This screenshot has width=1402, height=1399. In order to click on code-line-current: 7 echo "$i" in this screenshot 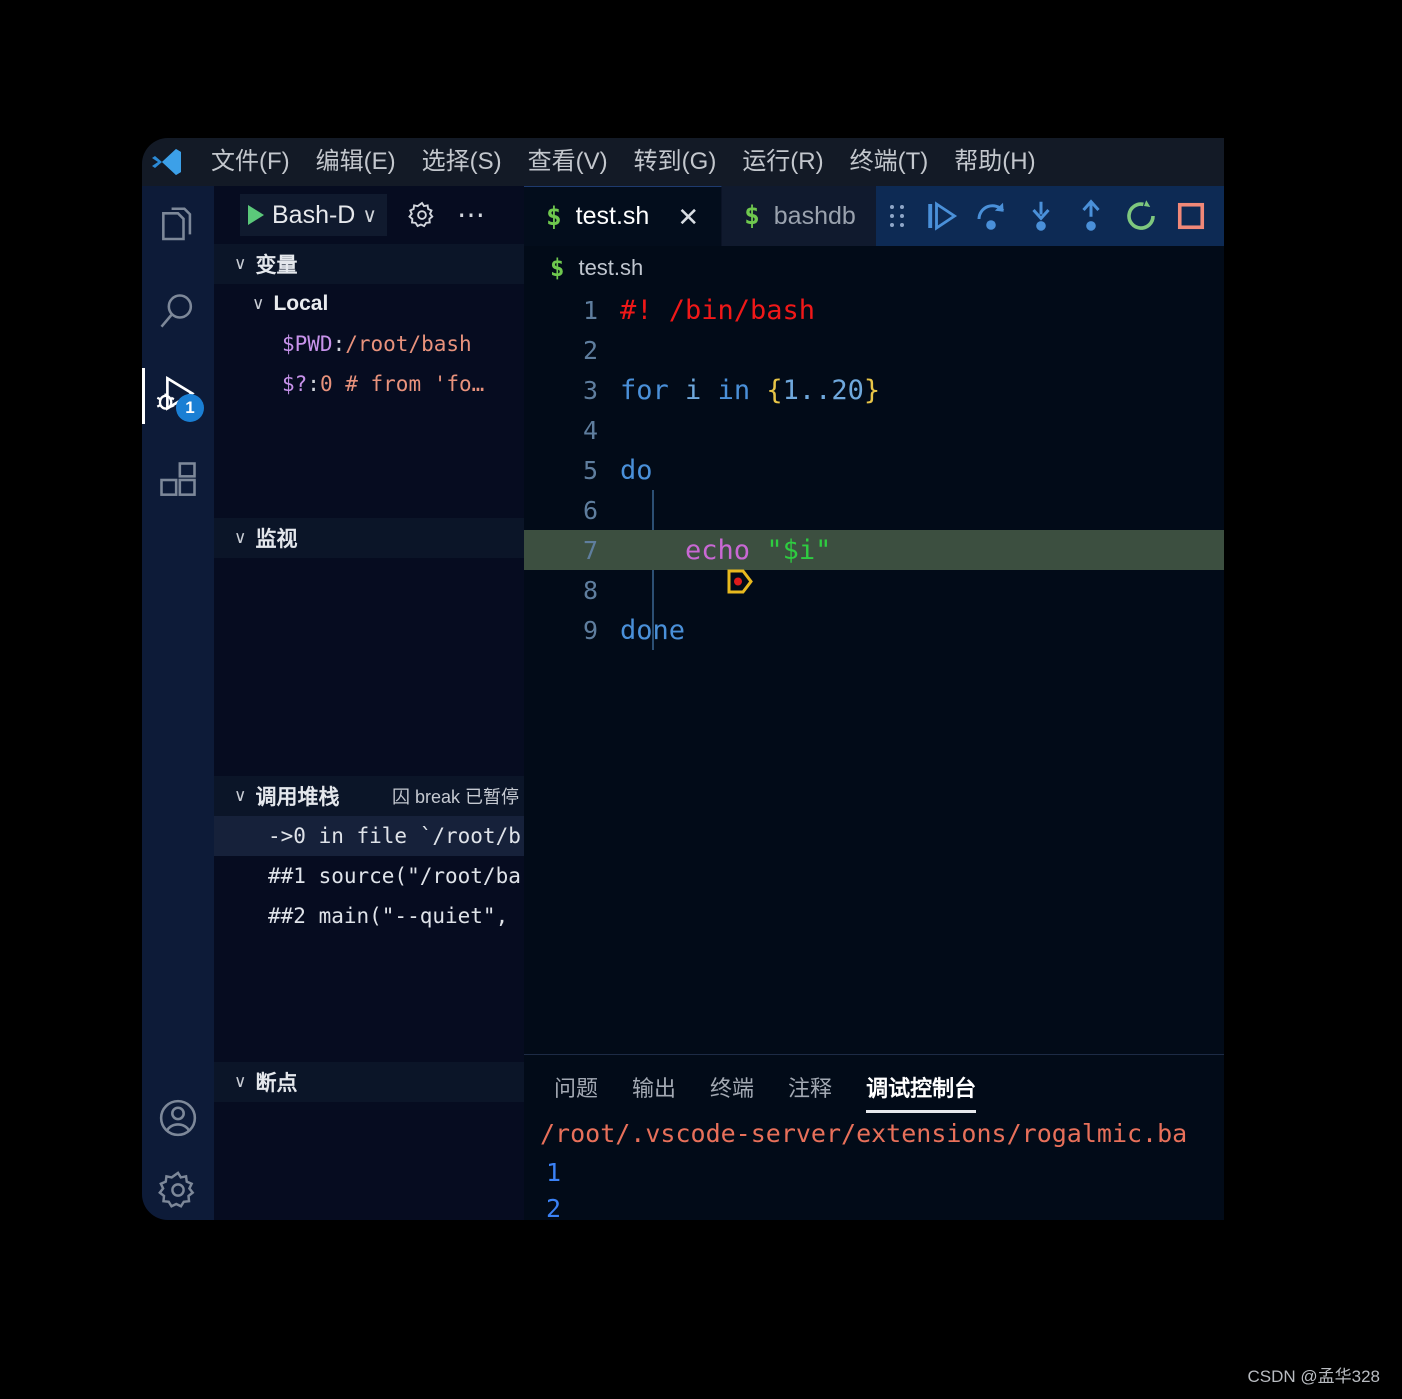, I will do `click(874, 562)`.